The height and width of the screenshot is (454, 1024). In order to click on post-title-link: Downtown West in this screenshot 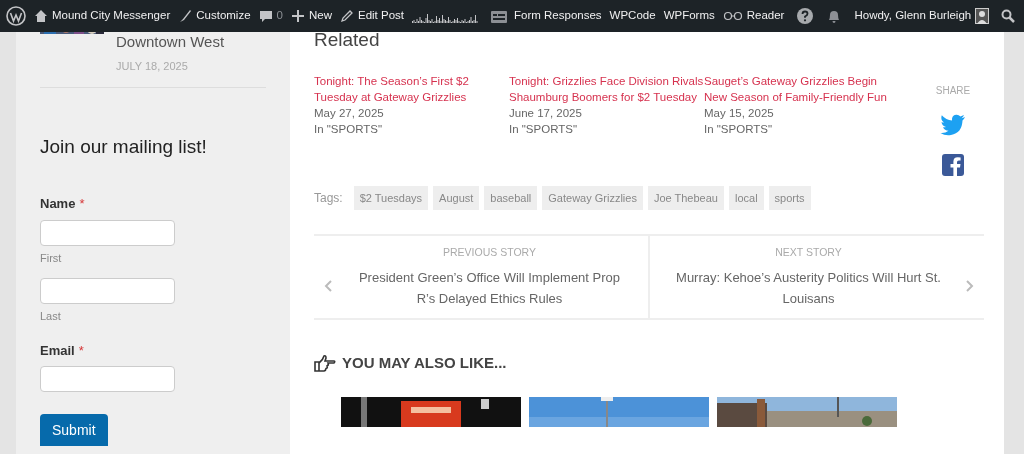, I will do `click(170, 42)`.